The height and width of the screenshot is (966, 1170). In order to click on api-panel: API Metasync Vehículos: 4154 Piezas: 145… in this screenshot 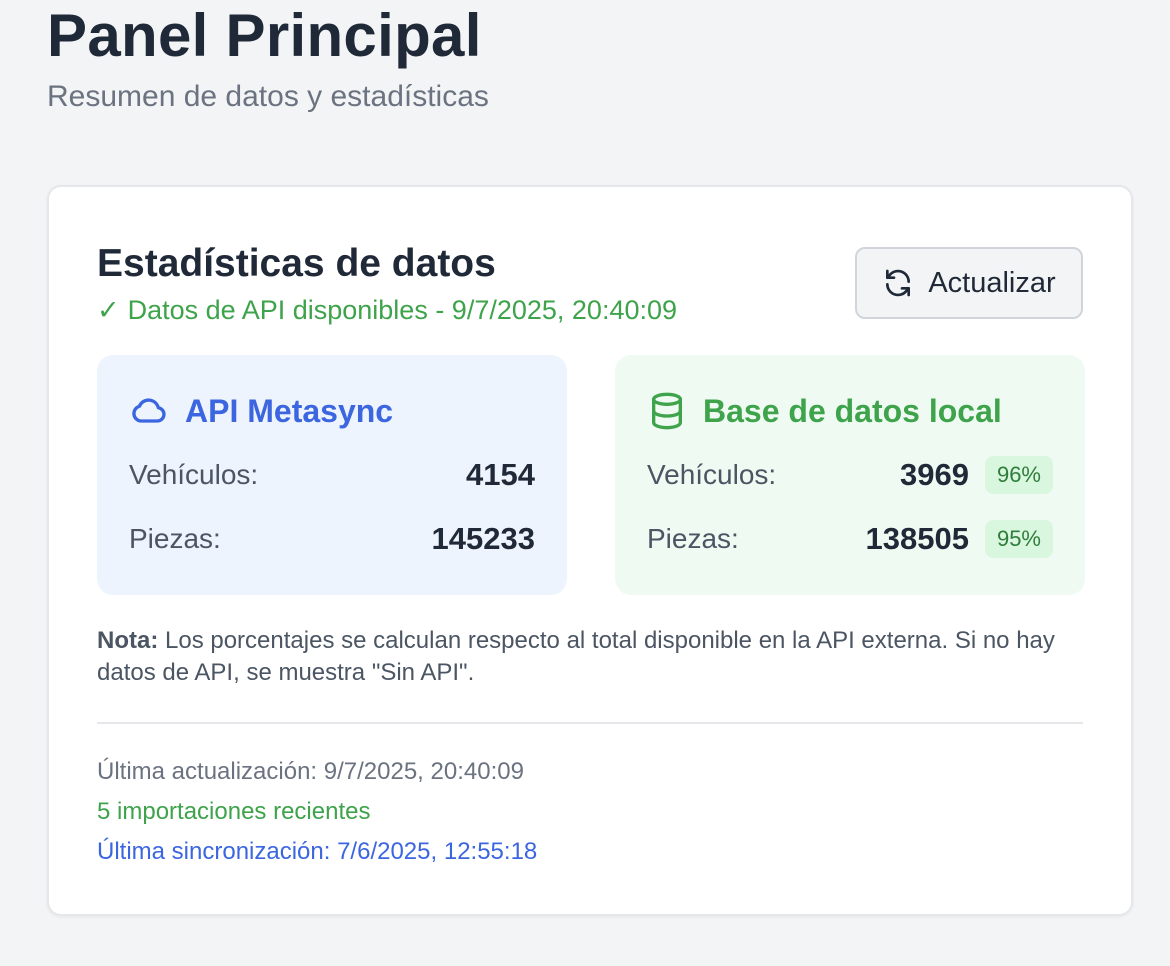, I will do `click(332, 475)`.